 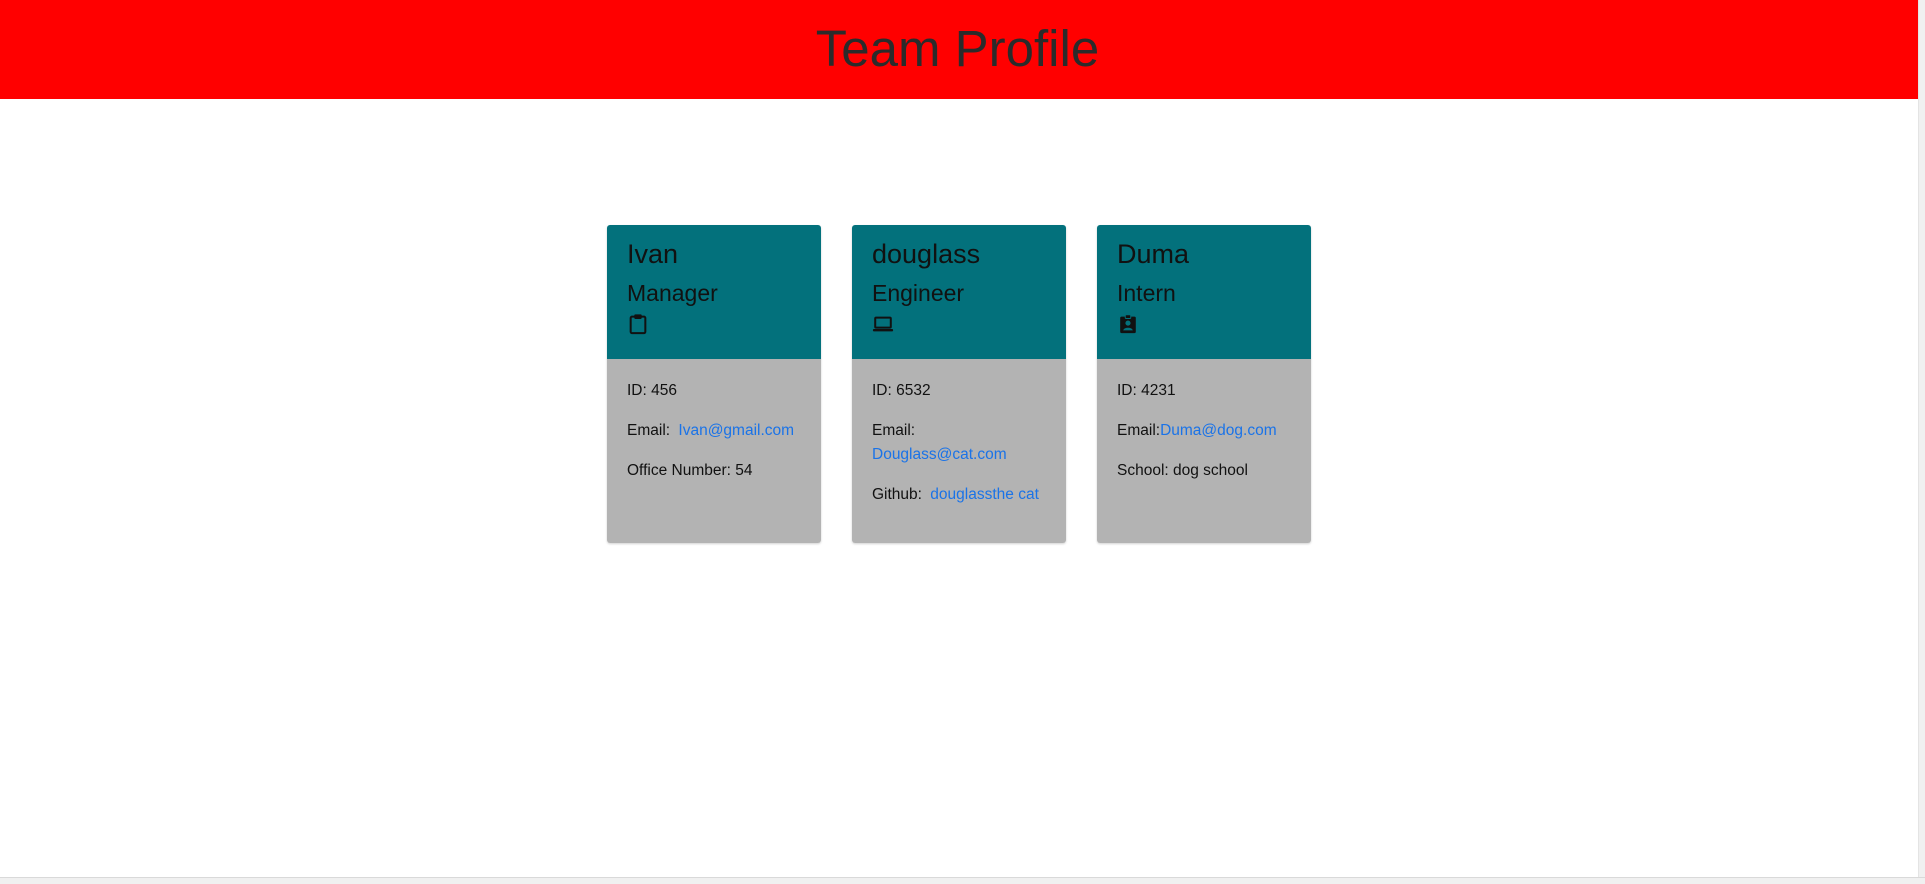 I want to click on card-header: douglass Engineer, so click(x=959, y=292).